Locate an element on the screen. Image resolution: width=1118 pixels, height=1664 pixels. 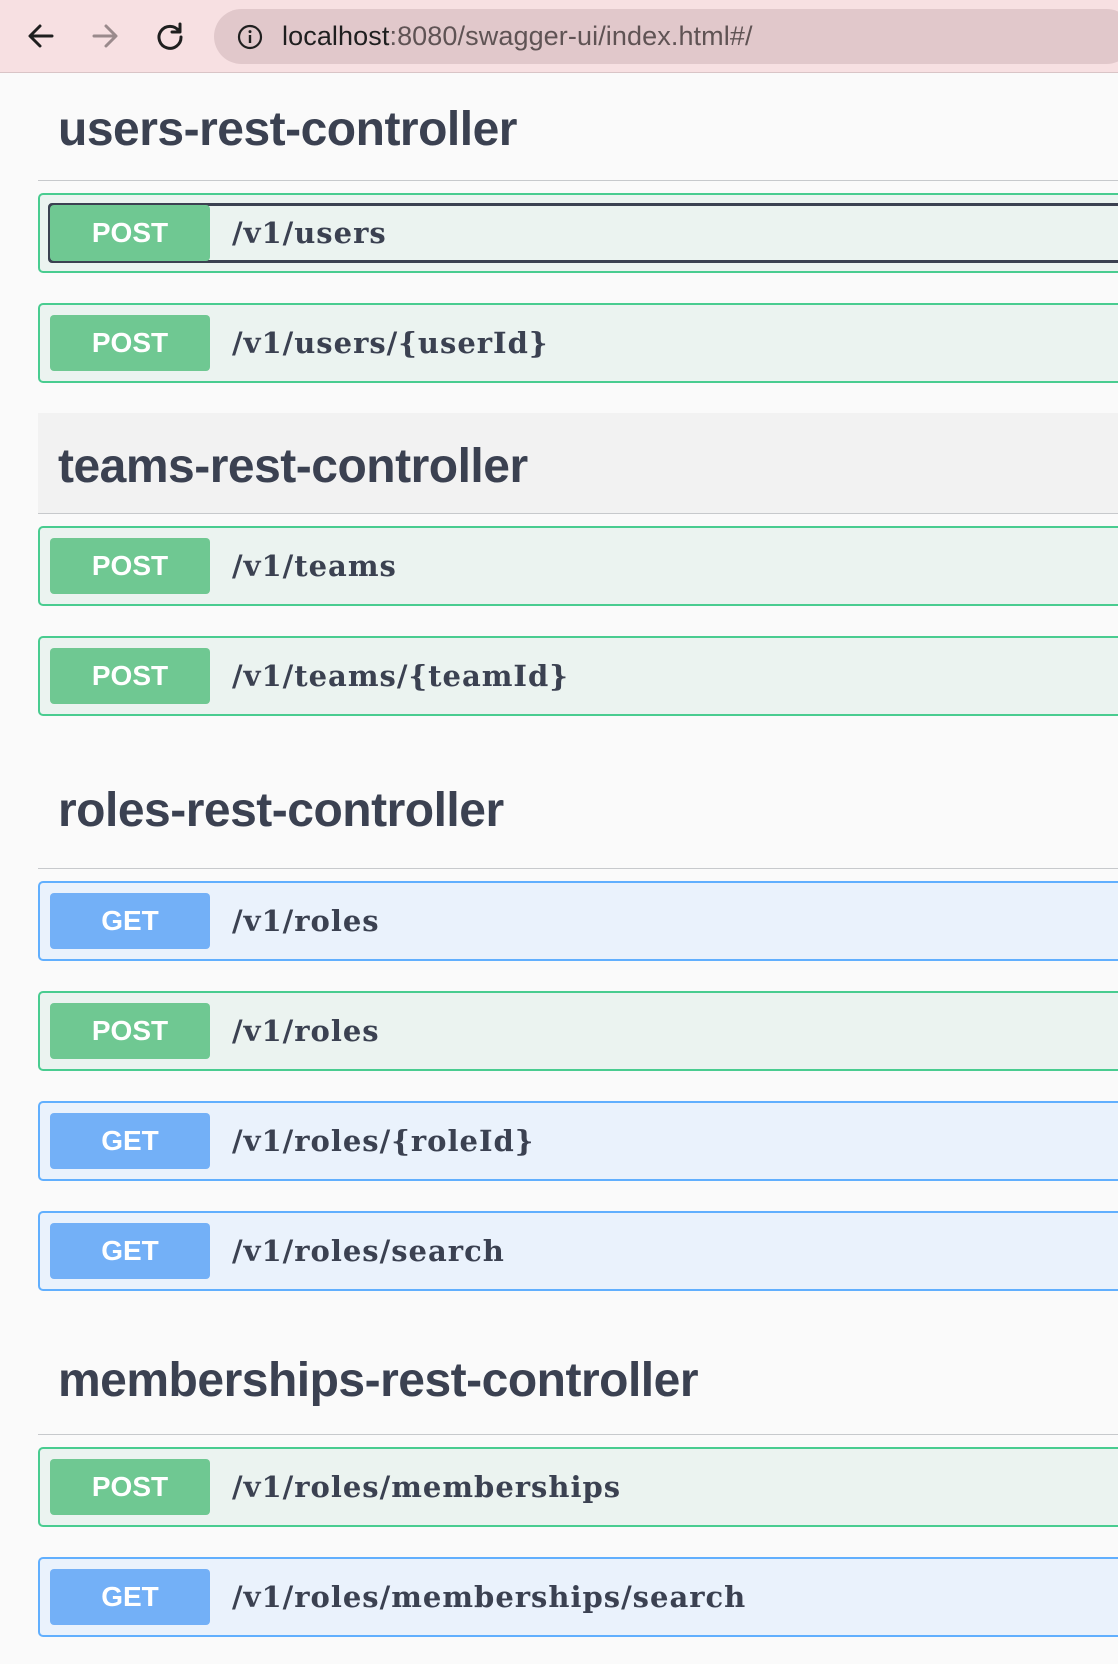
tag-title: memberships-rest-controller is located at coordinates (378, 1380).